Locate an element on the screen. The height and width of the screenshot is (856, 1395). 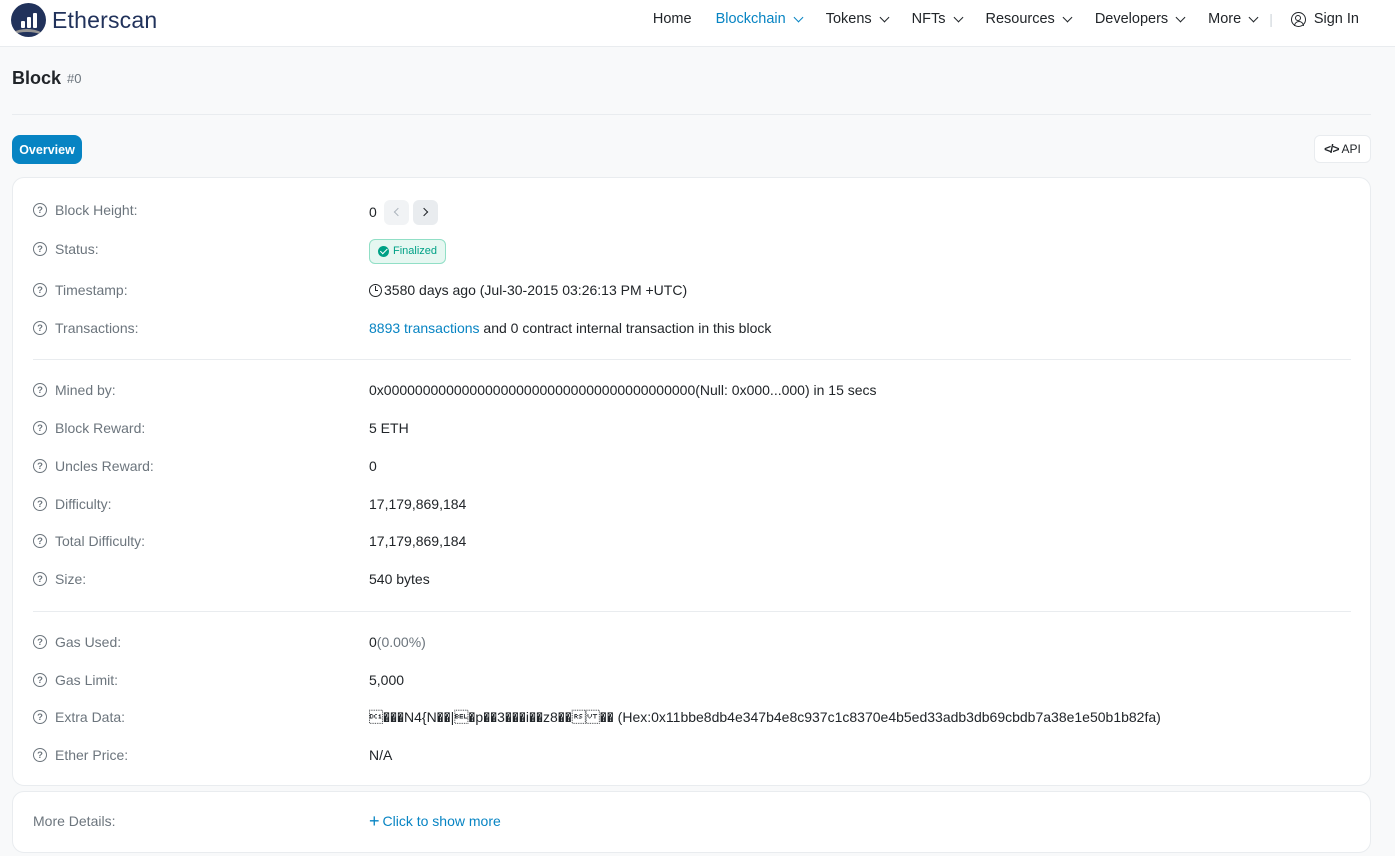
uncles-reward-label: Uncles Reward: is located at coordinates (104, 466).